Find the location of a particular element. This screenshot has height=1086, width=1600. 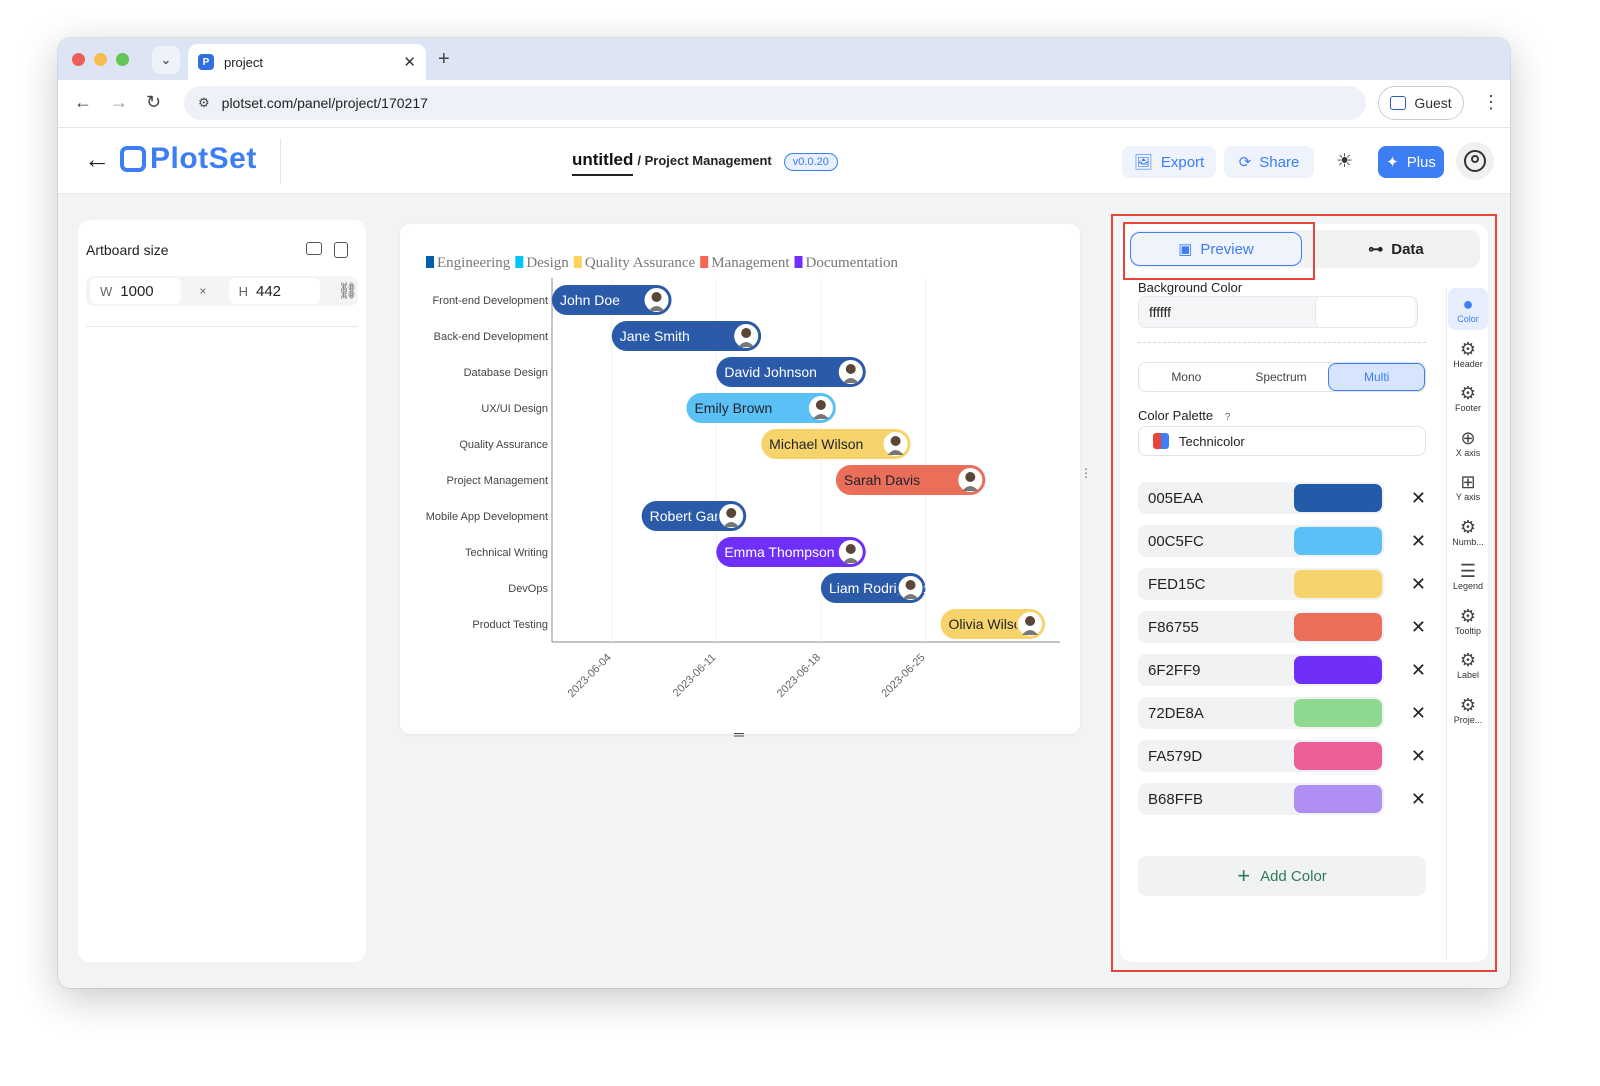

width-label: W is located at coordinates (106, 291).